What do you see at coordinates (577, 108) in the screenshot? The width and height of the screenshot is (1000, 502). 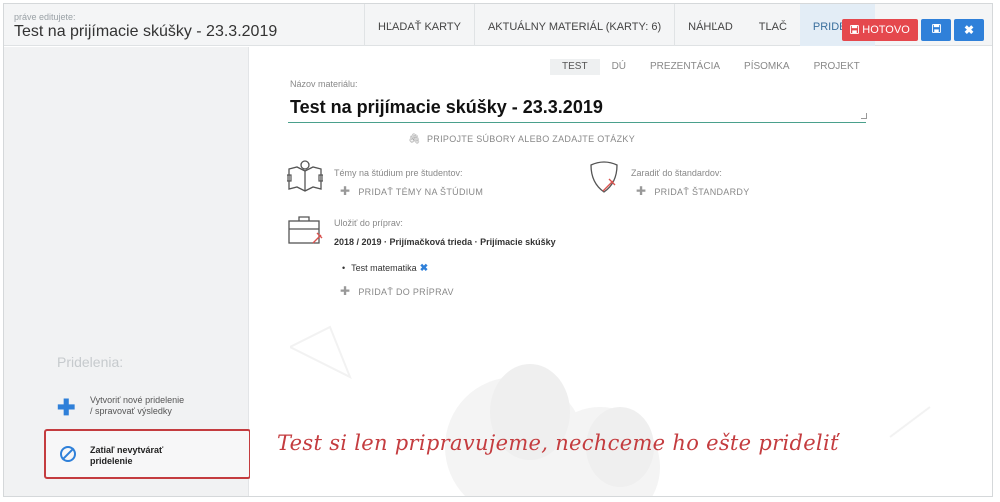 I see `material-name-input: Test na prijímacie skúšky - 23.3.2019` at bounding box center [577, 108].